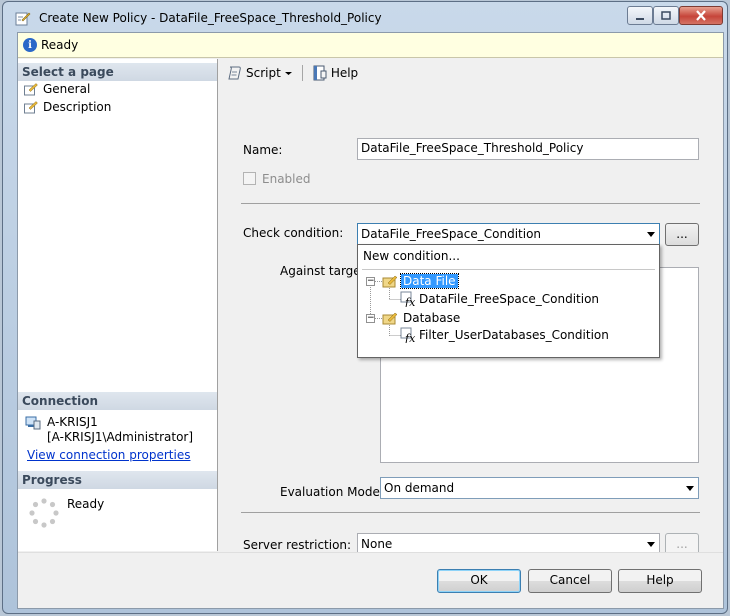 Image resolution: width=730 pixels, height=616 pixels. I want to click on ok-button: OK, so click(479, 581).